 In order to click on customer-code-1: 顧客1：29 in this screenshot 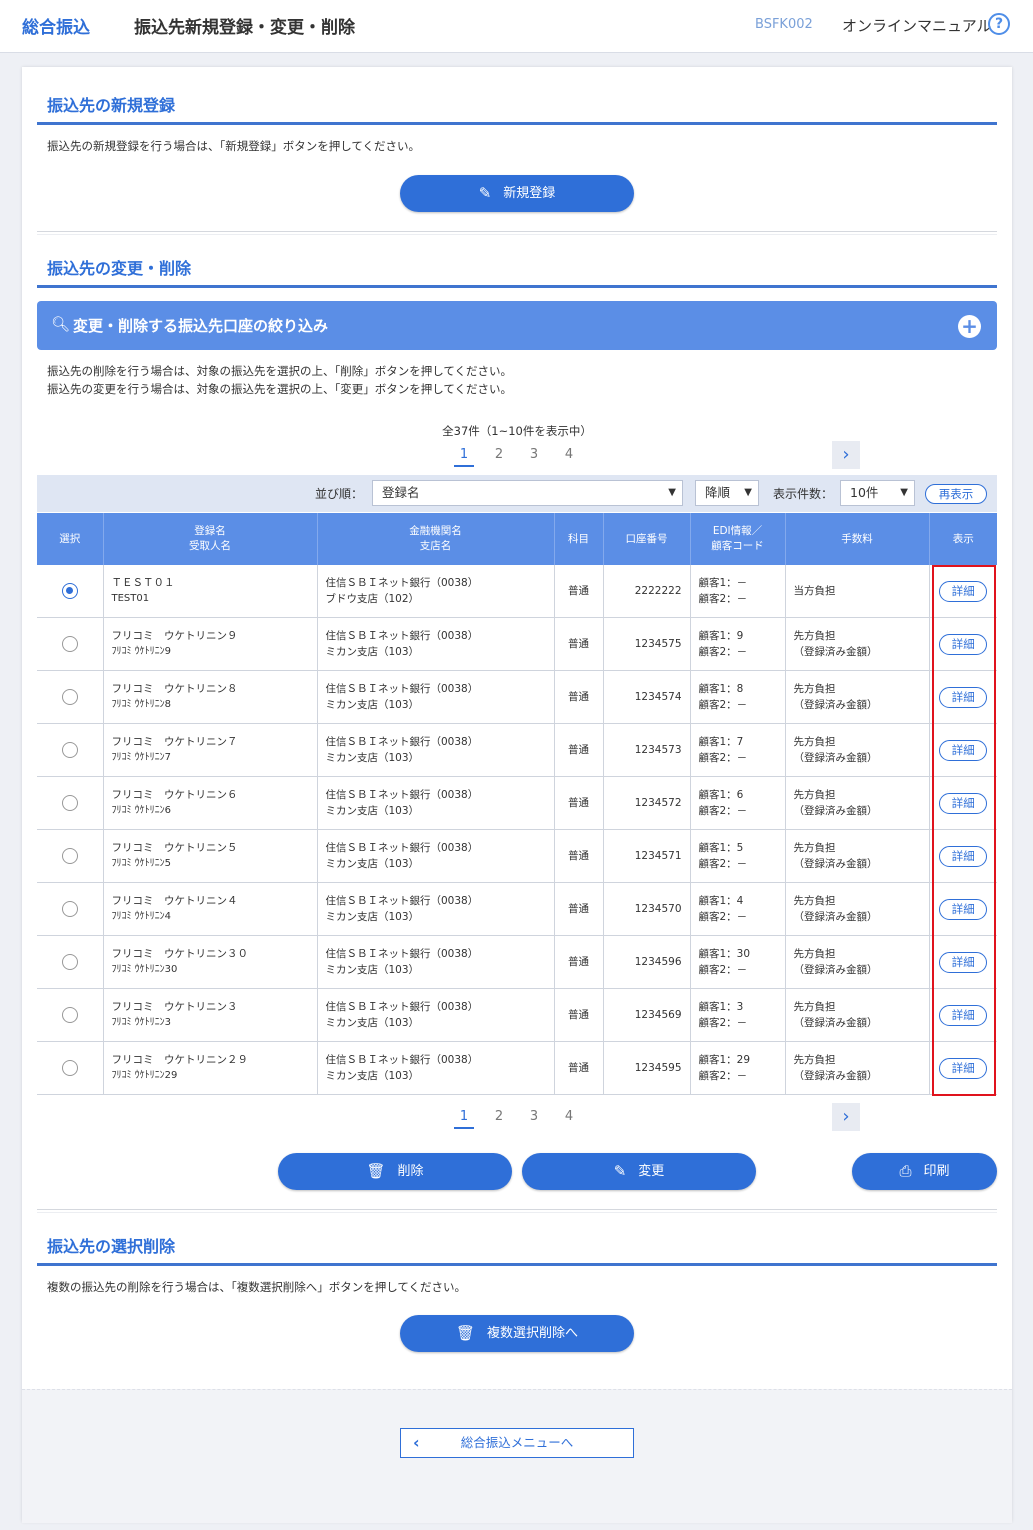, I will do `click(724, 1060)`.